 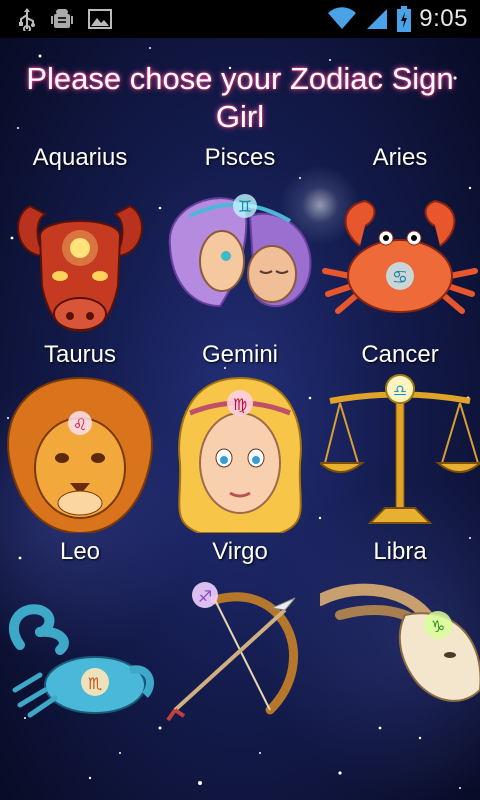 I want to click on zodiac-item-aquarius: Aquarius, so click(x=80, y=238).